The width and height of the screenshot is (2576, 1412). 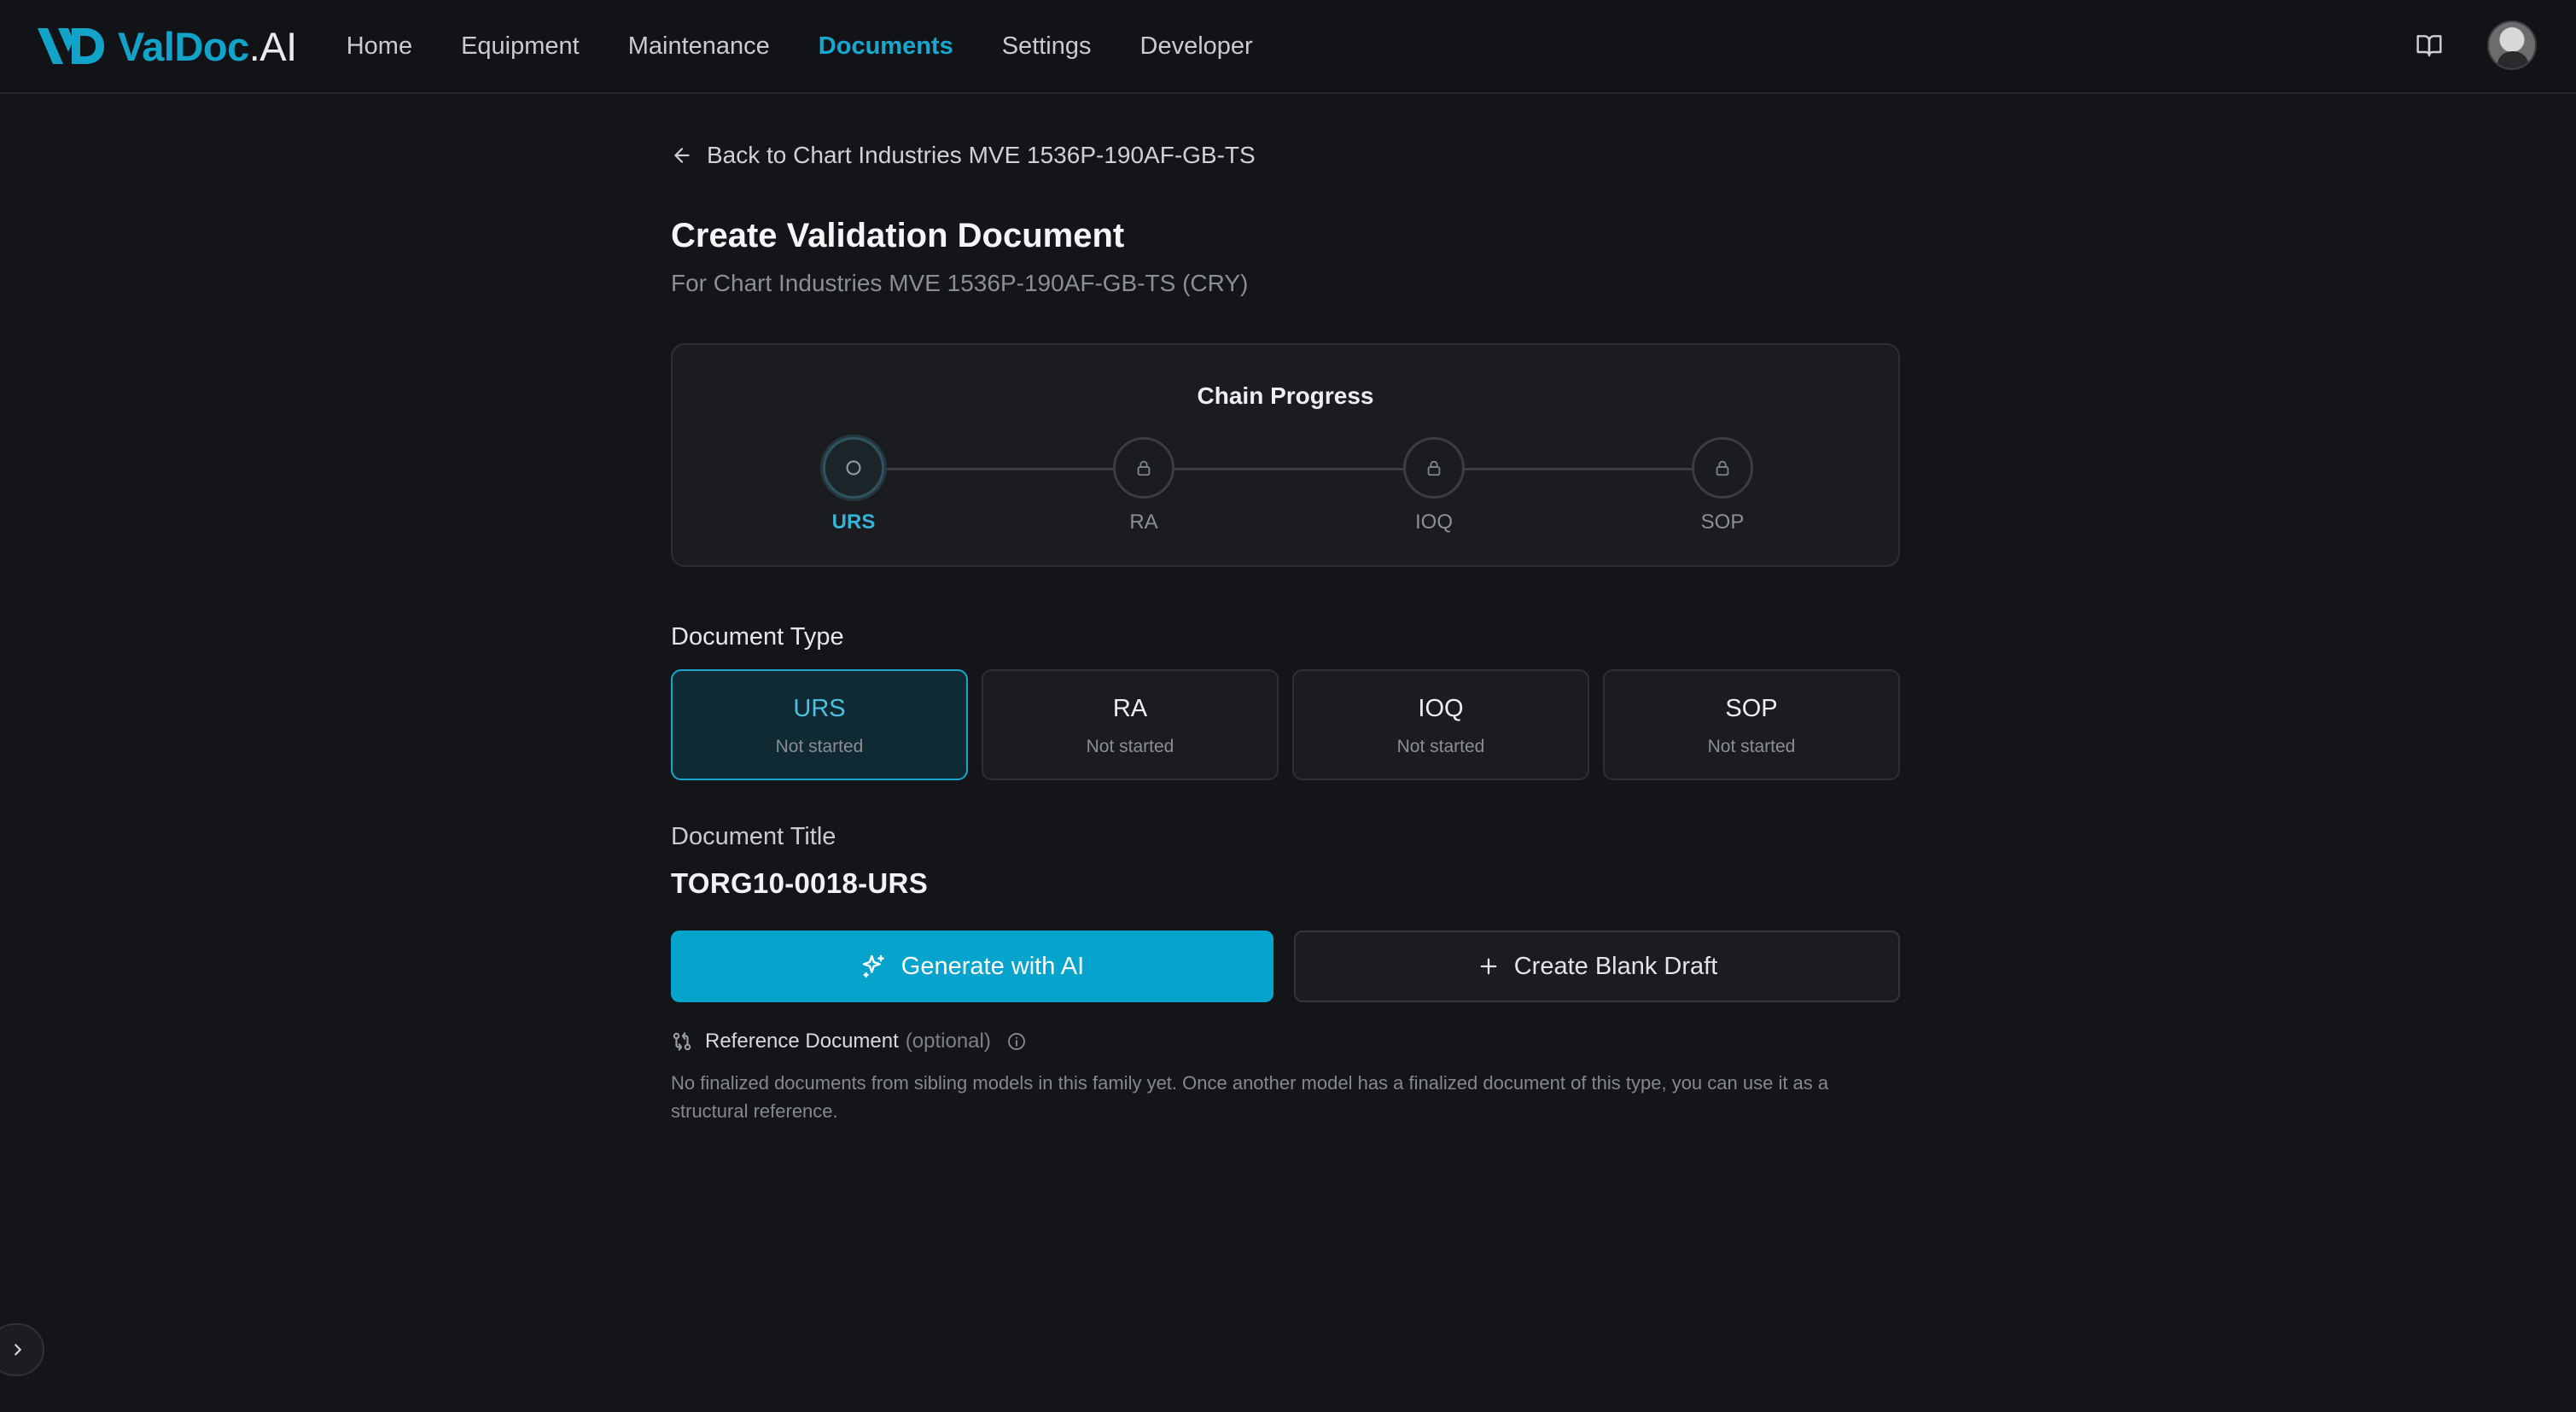 I want to click on chain-step-label: URS, so click(x=853, y=522).